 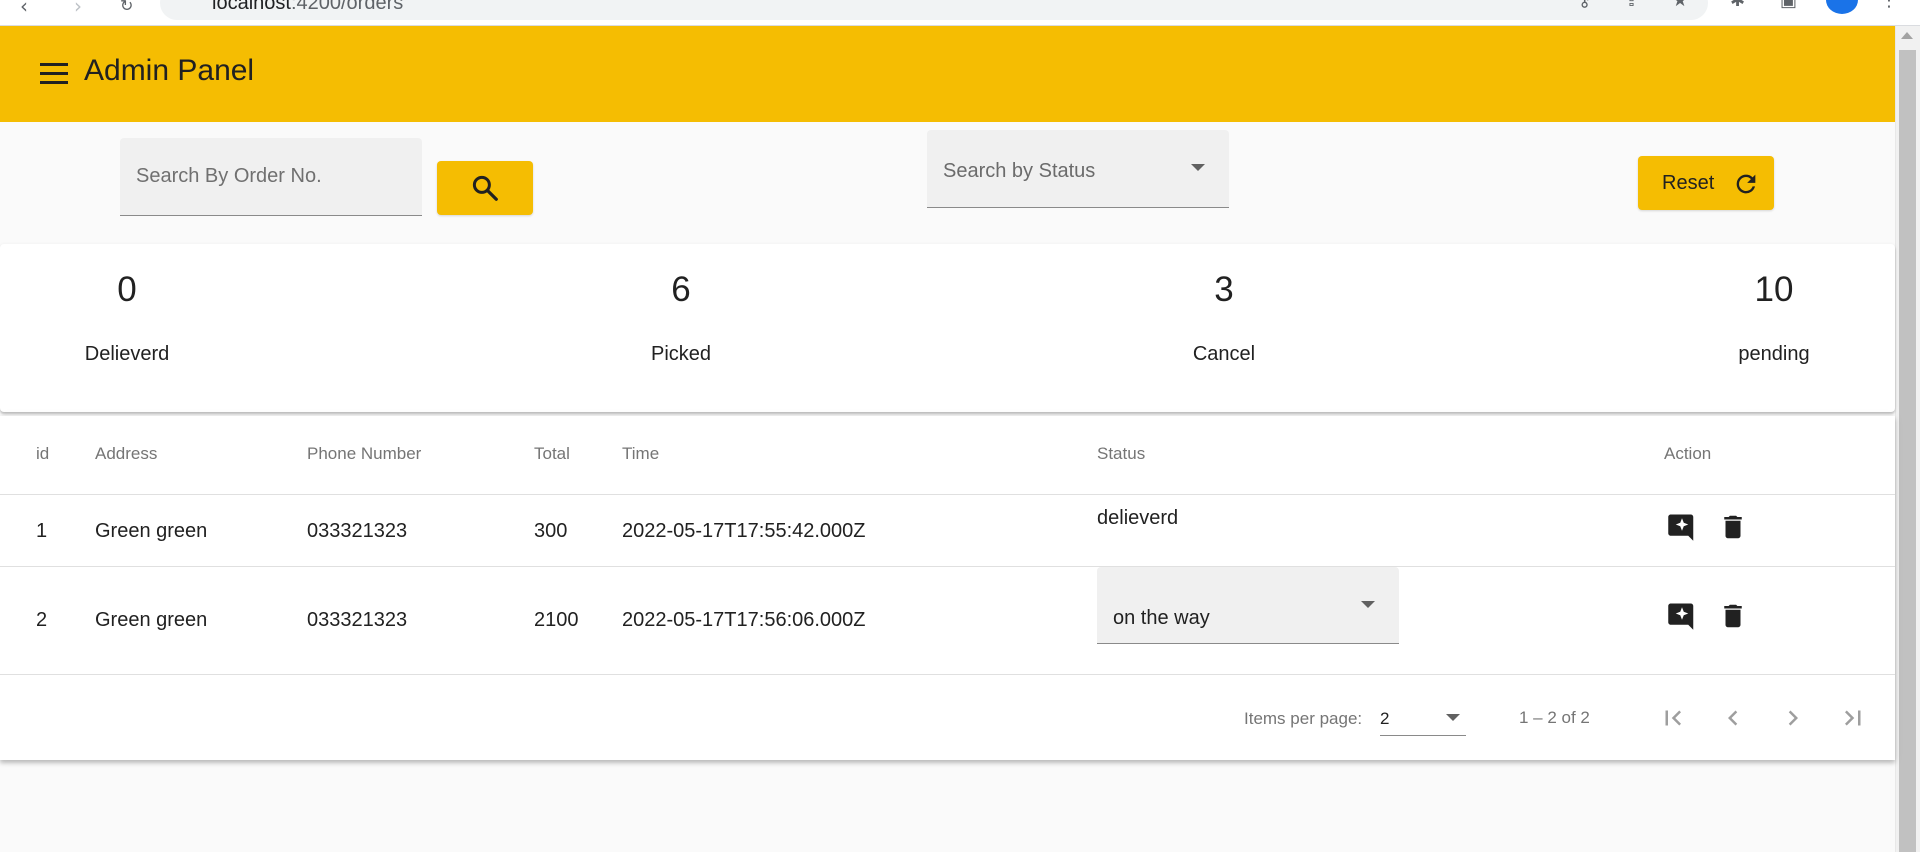 I want to click on browser-toolbar: ‹ › ↻ localhost:4200/orders ⚷ ⇪ ★ ✱ ▣ ⋮, so click(x=960, y=13).